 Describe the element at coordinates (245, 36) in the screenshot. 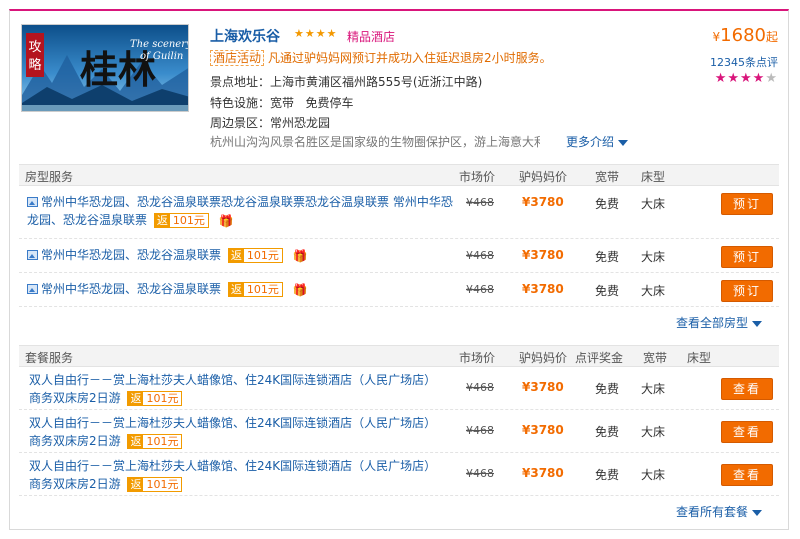

I see `hotel-name-link: 上海欢乐谷` at that location.